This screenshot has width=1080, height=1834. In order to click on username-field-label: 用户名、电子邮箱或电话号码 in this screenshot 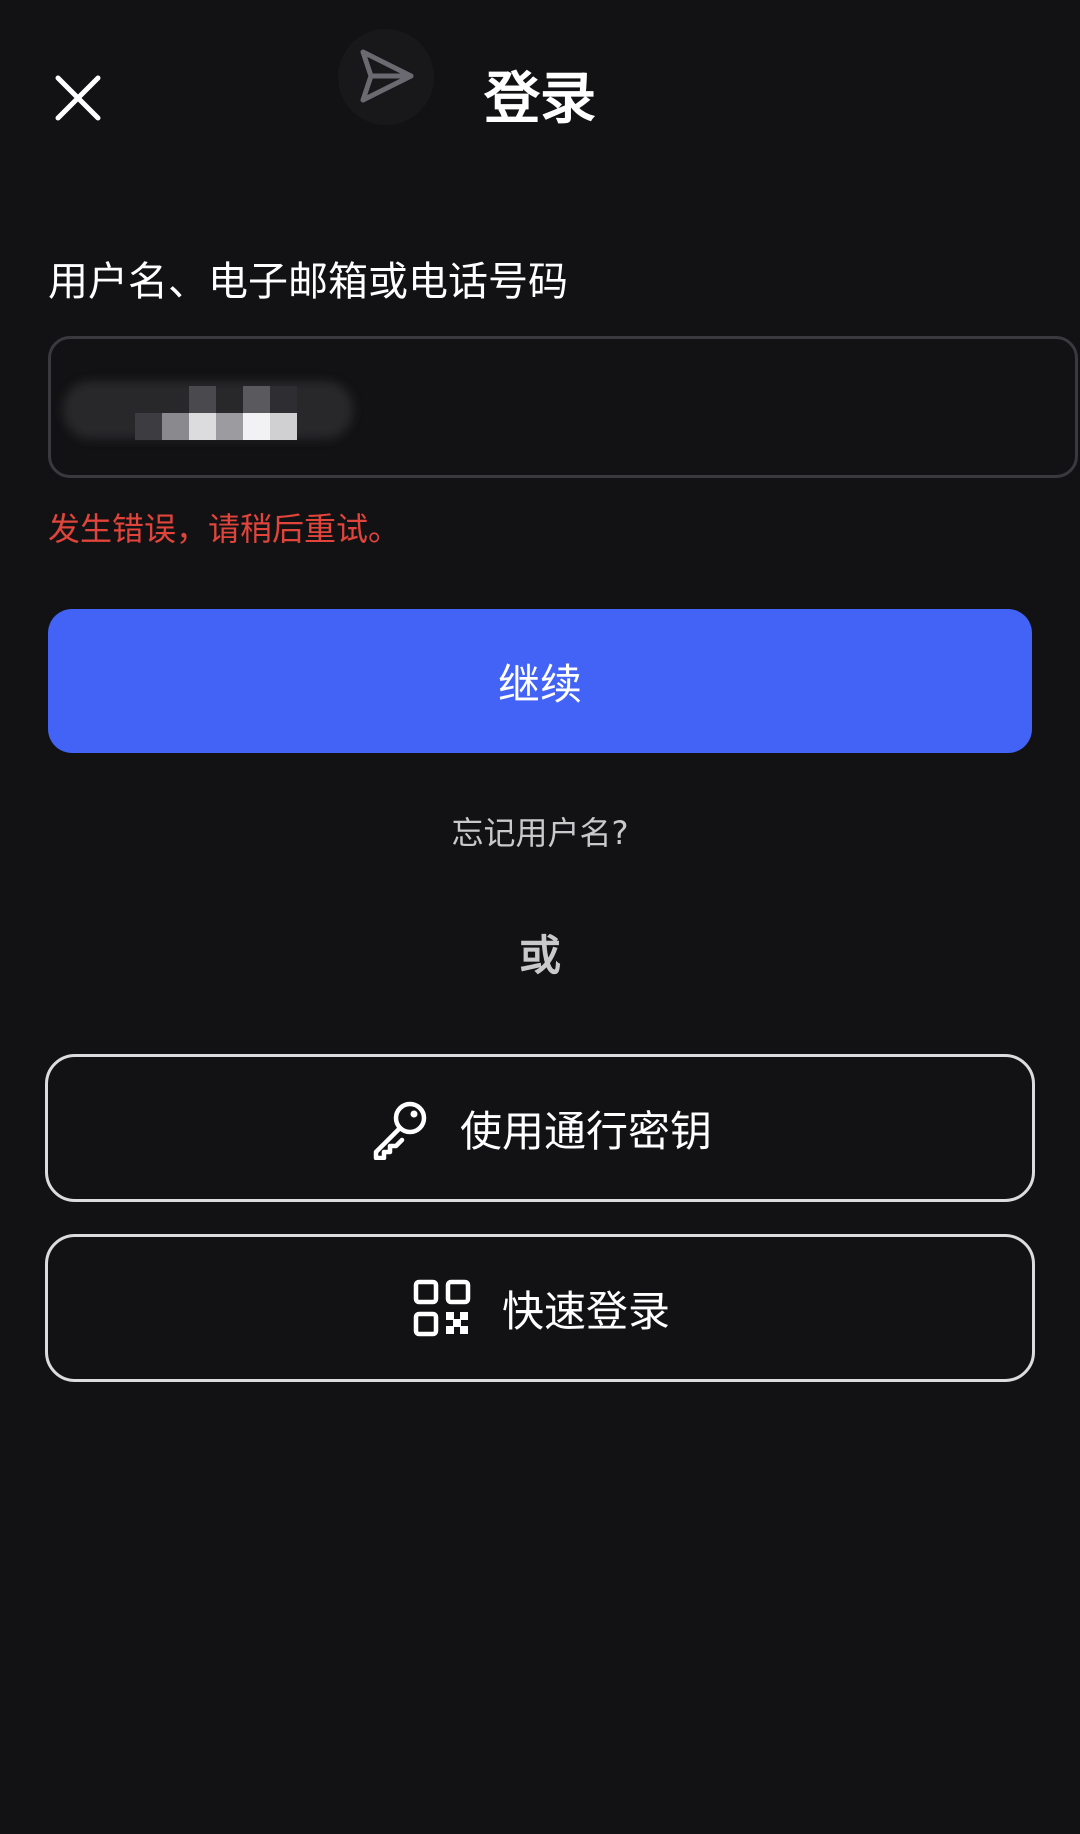, I will do `click(308, 282)`.